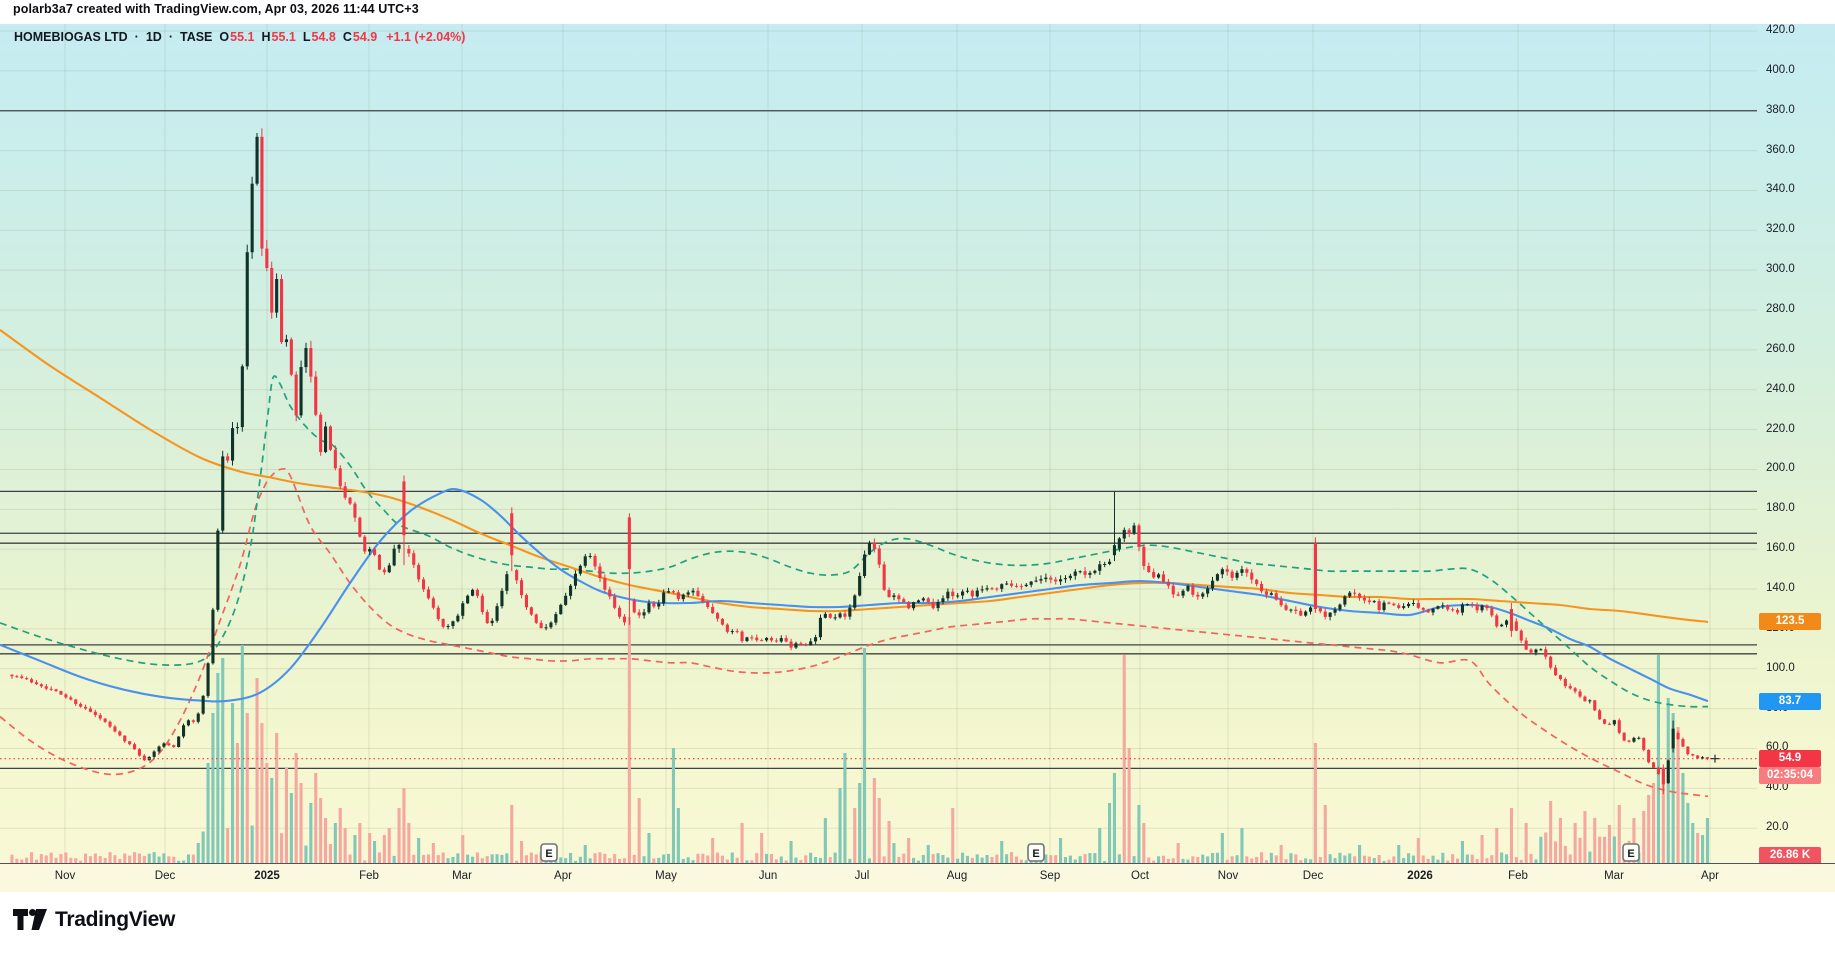 The height and width of the screenshot is (953, 1835). I want to click on earnings-letter: E, so click(1035, 854).